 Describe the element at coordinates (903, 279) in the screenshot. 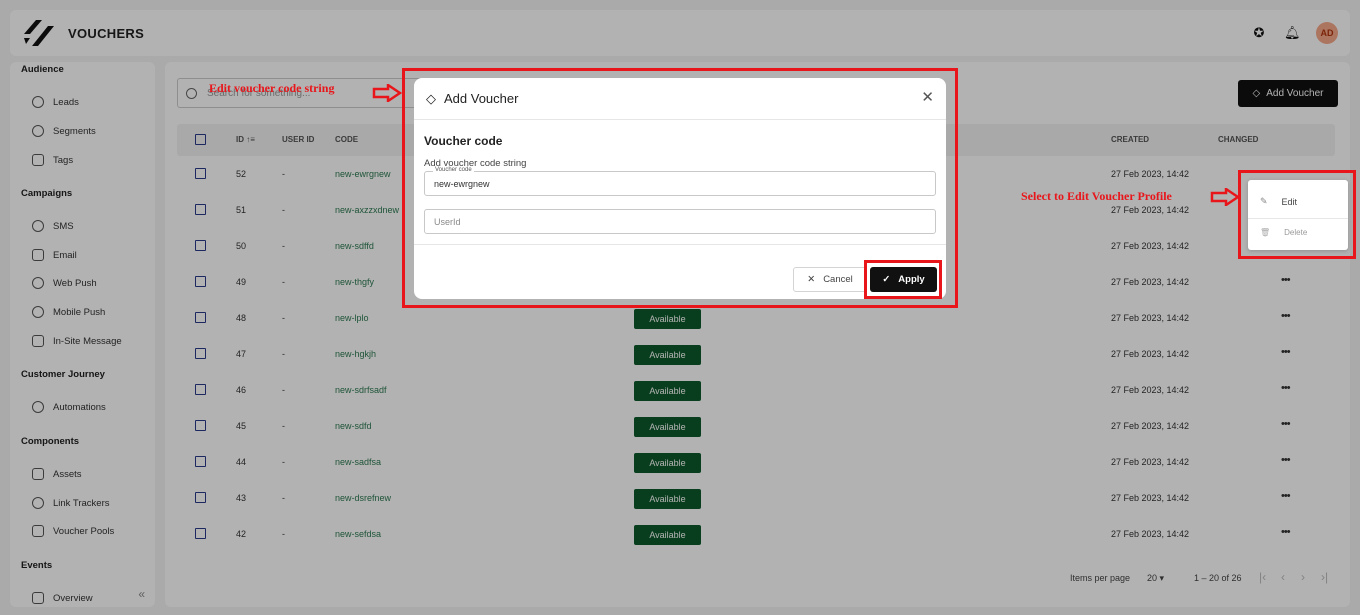

I see `annotation-box-apply` at that location.